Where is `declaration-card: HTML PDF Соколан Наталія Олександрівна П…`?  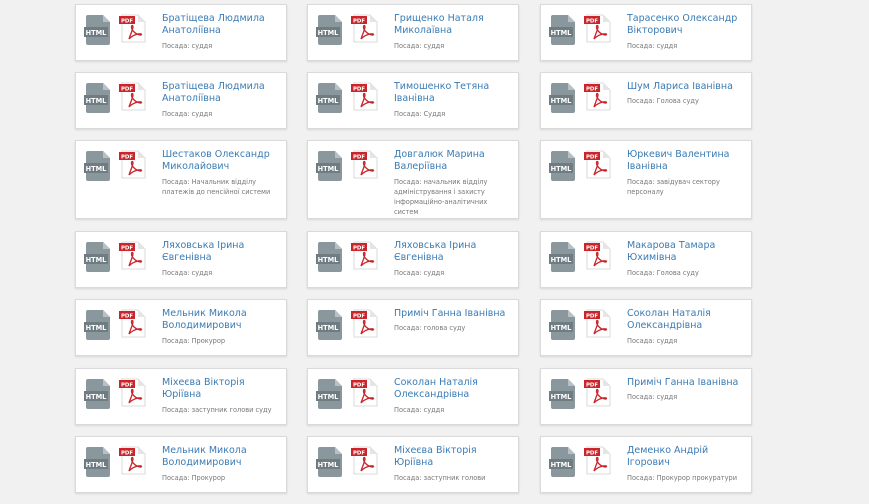 declaration-card: HTML PDF Соколан Наталія Олександрівна П… is located at coordinates (413, 396).